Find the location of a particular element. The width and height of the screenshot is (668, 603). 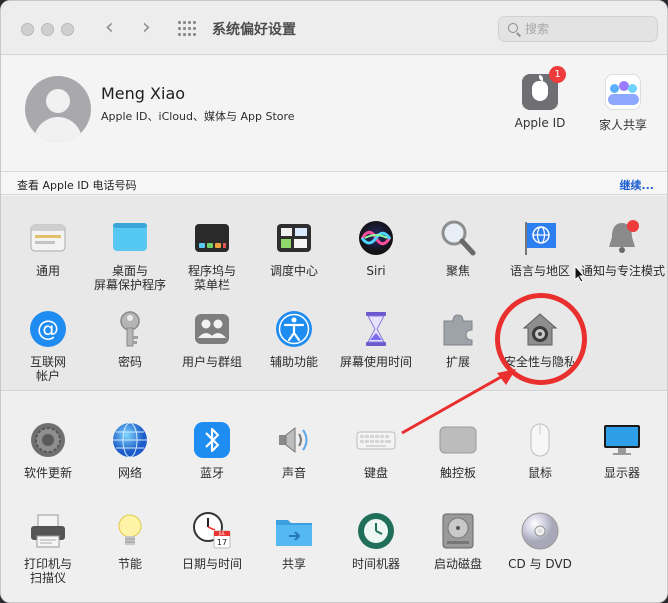

spotlight-icon is located at coordinates (458, 238).